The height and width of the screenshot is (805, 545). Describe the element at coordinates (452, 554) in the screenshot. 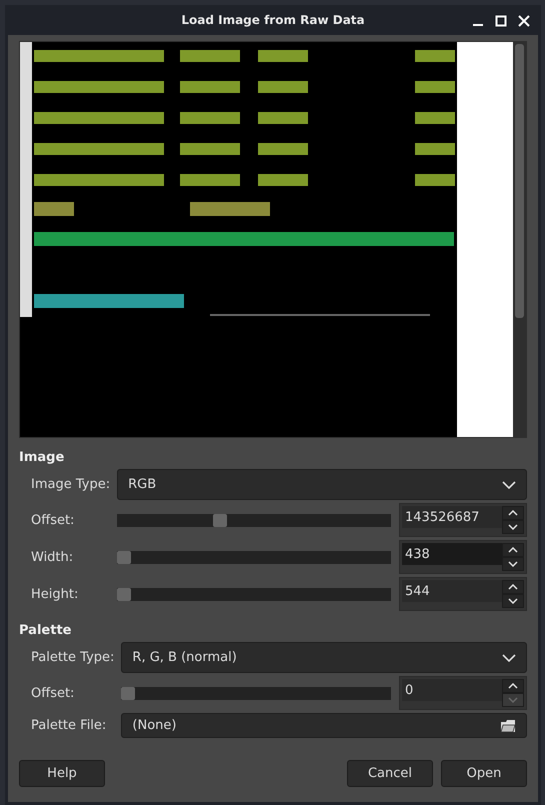

I see `number-field: 438` at that location.